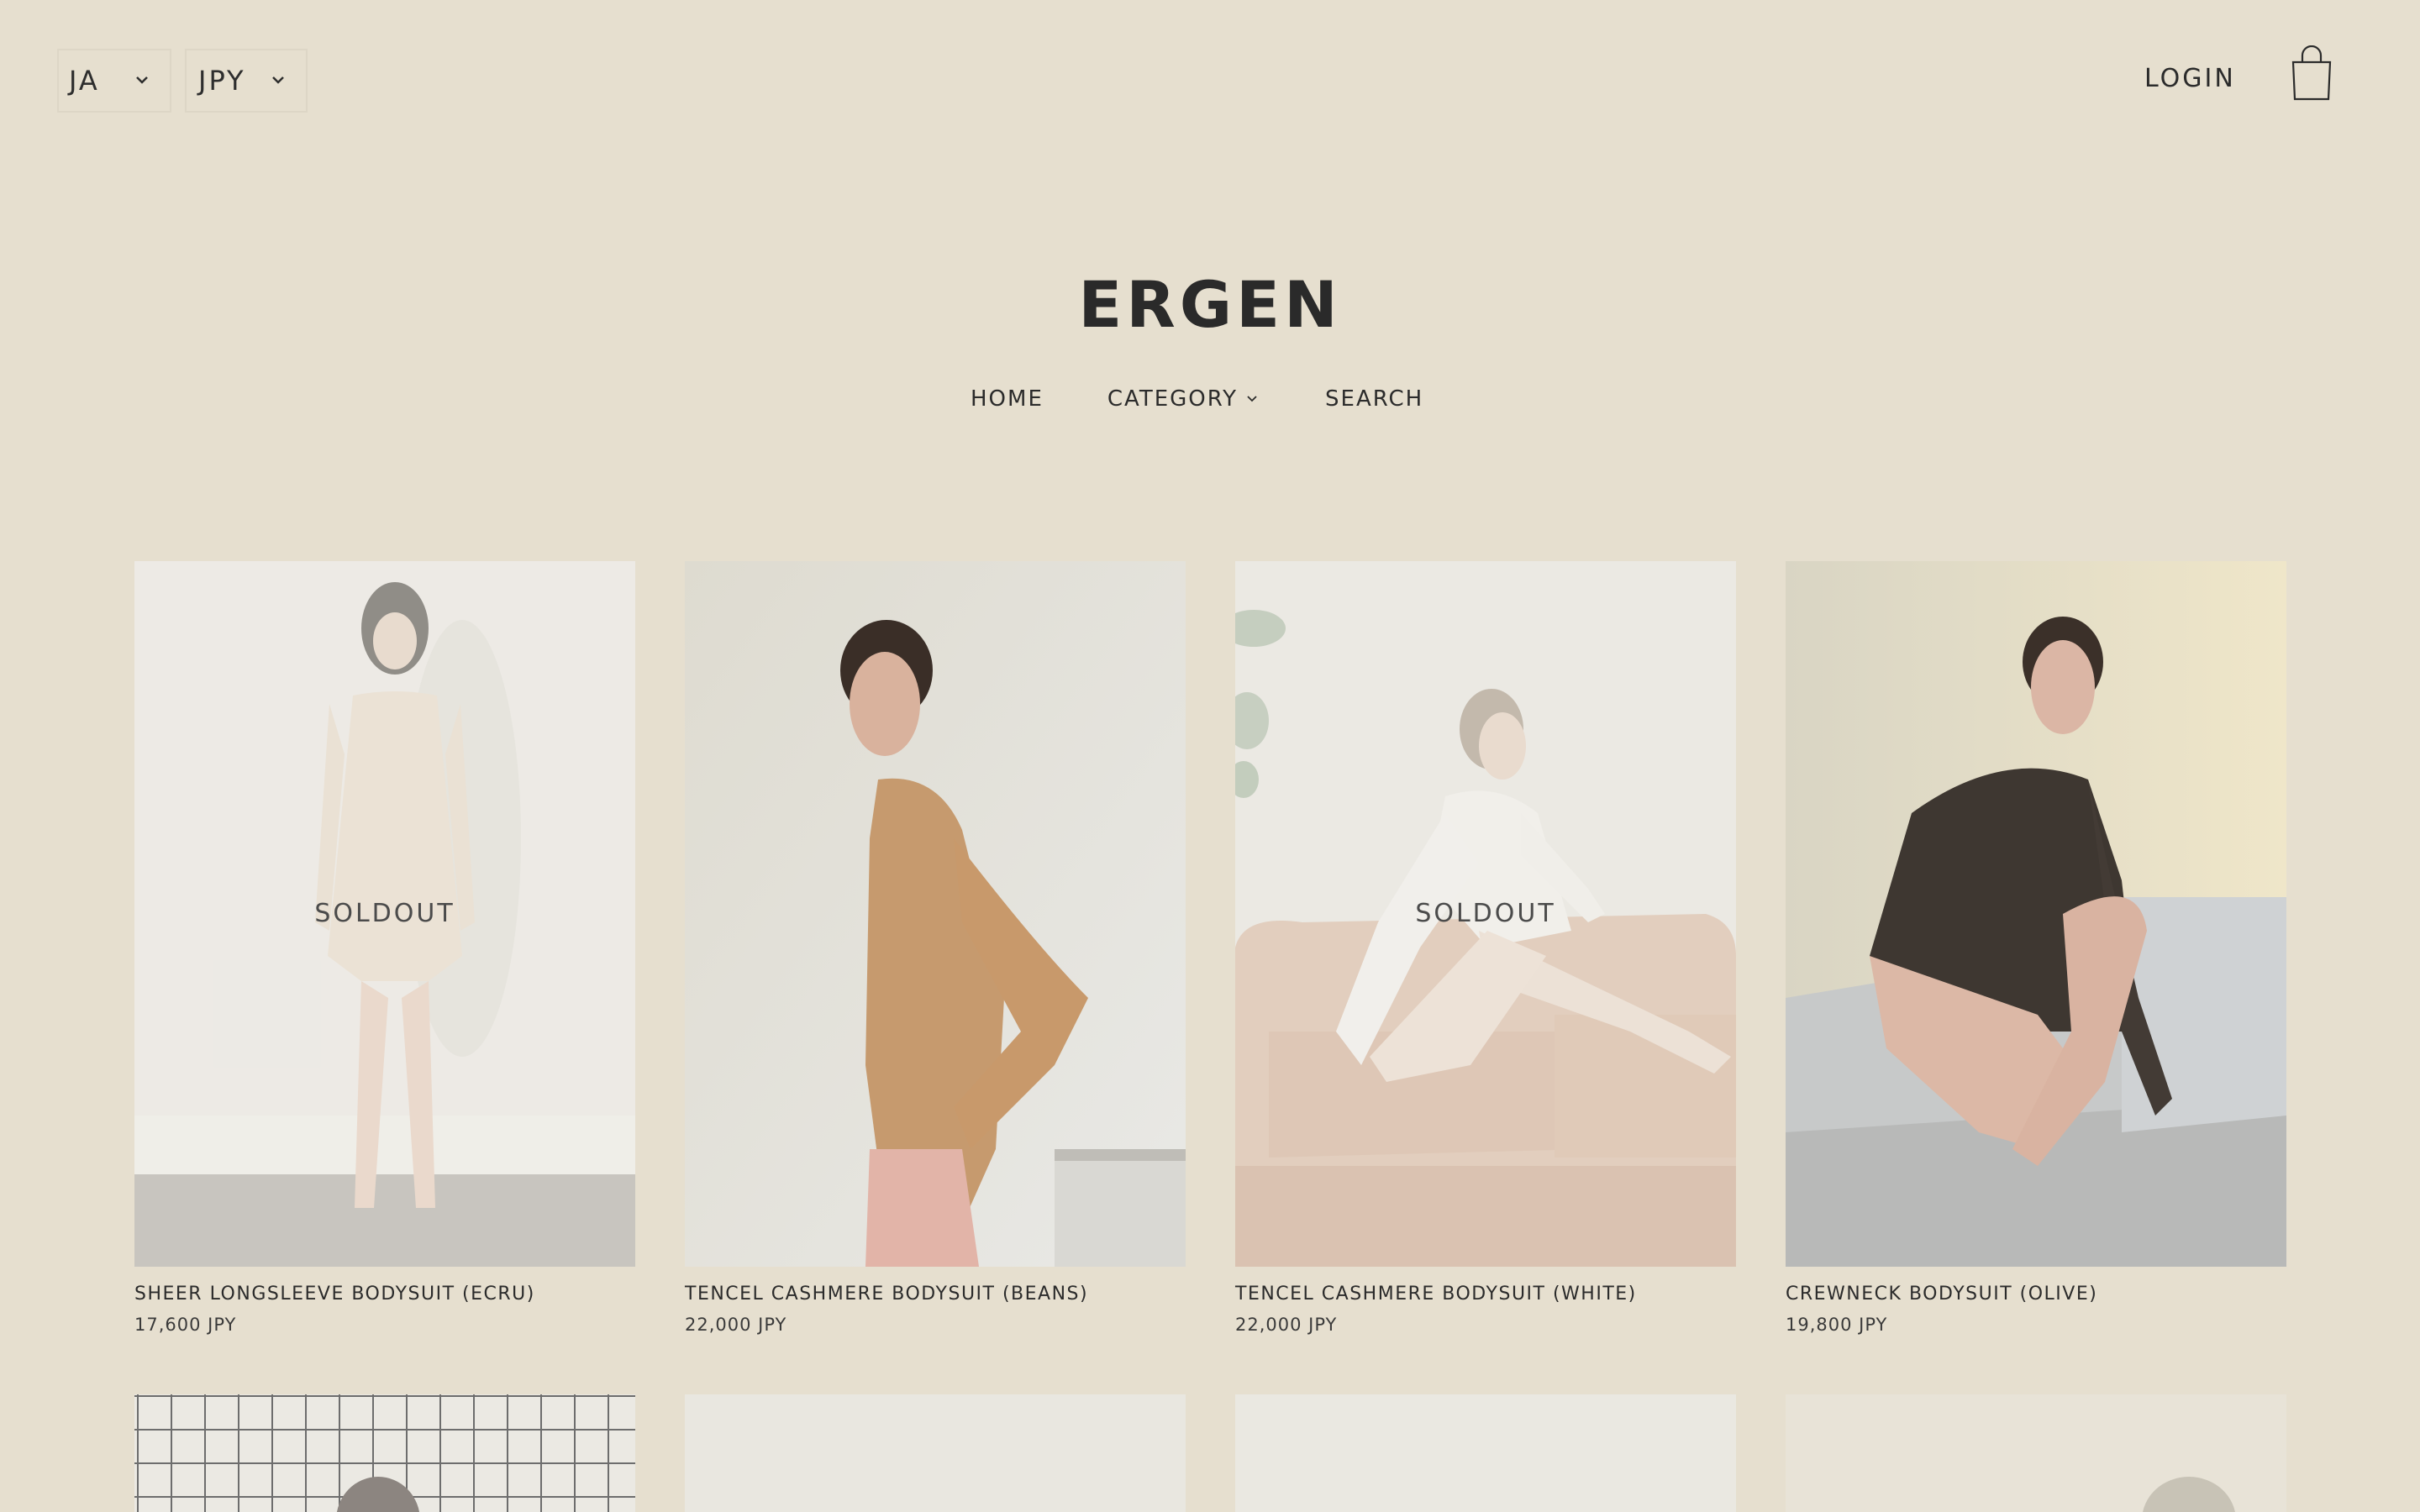 Image resolution: width=2420 pixels, height=1512 pixels. Describe the element at coordinates (1210, 80) in the screenshot. I see `top-bar: JA JPY LOGIN` at that location.